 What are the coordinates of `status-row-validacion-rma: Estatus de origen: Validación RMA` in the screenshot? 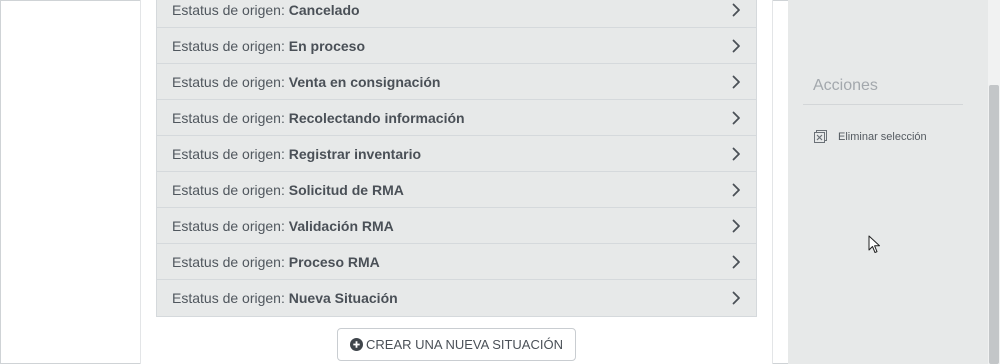 It's located at (456, 226).